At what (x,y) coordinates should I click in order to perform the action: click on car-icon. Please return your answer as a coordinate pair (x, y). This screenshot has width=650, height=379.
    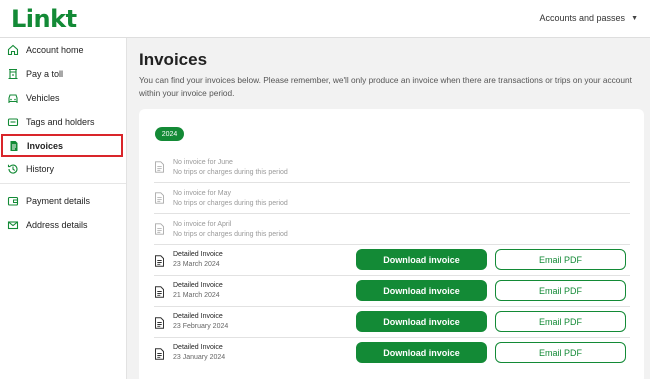
    Looking at the image, I should click on (13, 98).